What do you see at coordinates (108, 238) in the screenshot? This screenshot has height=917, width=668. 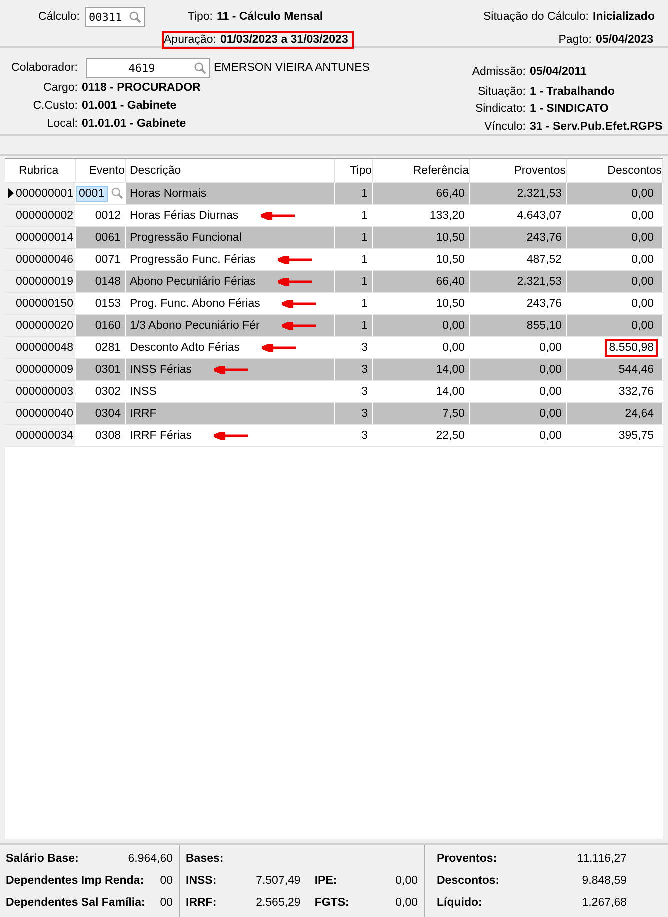 I see `evento-cell: 0061` at bounding box center [108, 238].